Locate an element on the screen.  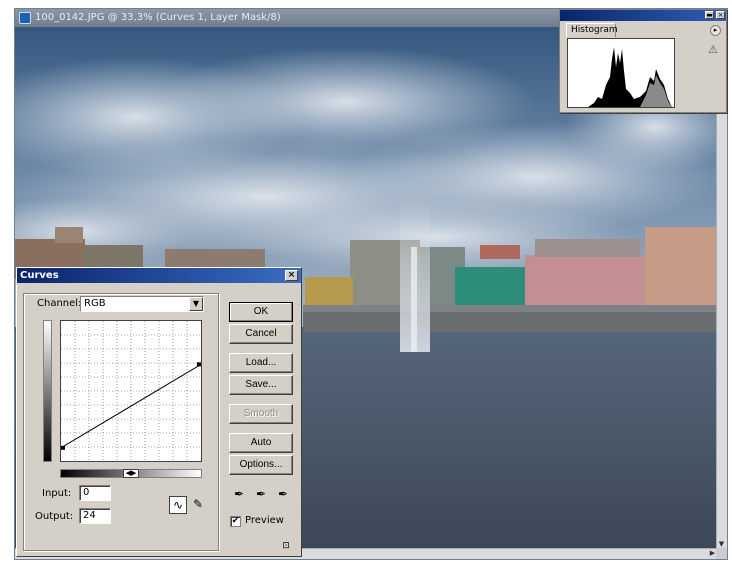
gray-eyedropper-icon: ✒ is located at coordinates (261, 494).